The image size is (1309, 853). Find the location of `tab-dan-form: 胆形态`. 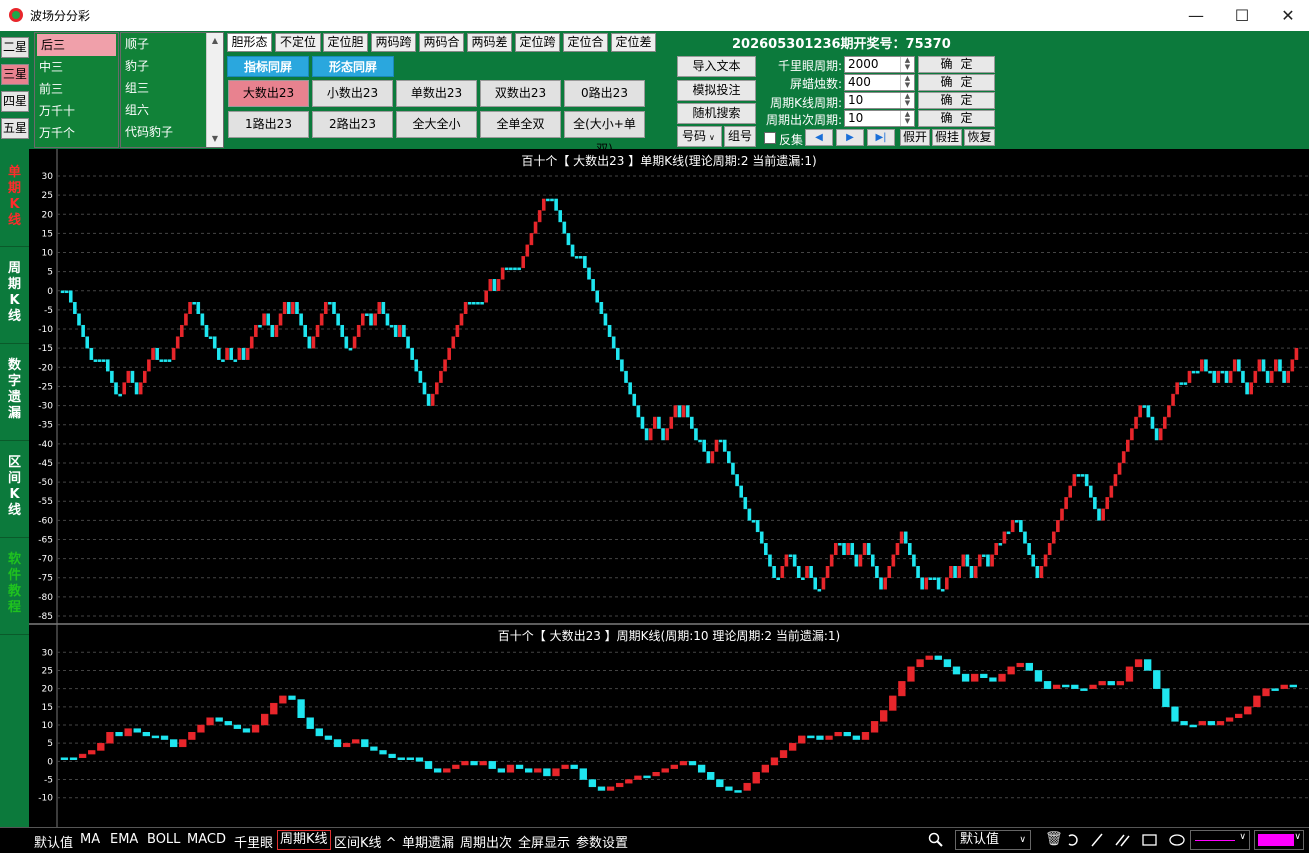

tab-dan-form: 胆形态 is located at coordinates (249, 42).